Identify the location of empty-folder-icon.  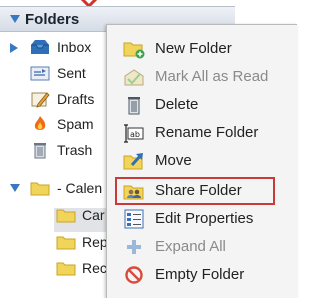
(134, 275).